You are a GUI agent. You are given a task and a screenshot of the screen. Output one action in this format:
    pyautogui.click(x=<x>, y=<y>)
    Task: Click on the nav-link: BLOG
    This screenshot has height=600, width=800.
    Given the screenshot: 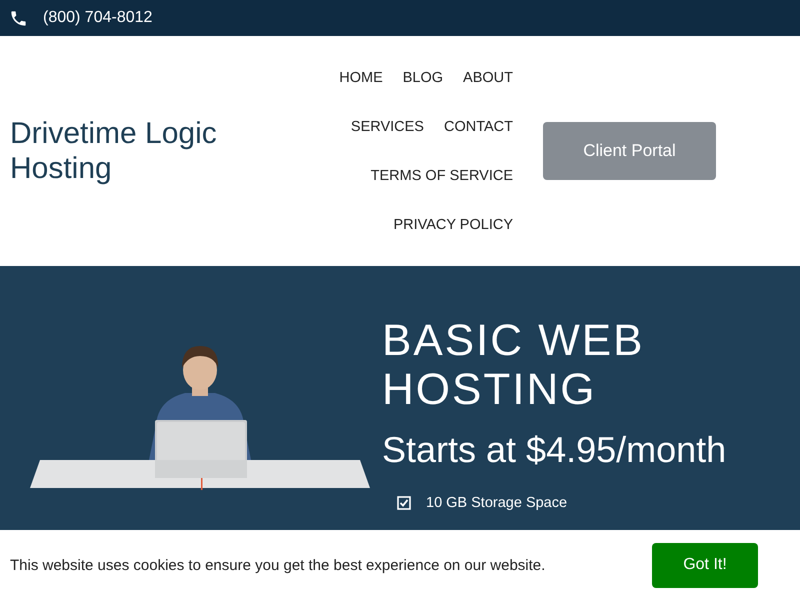 What is the action you would take?
    pyautogui.click(x=423, y=77)
    